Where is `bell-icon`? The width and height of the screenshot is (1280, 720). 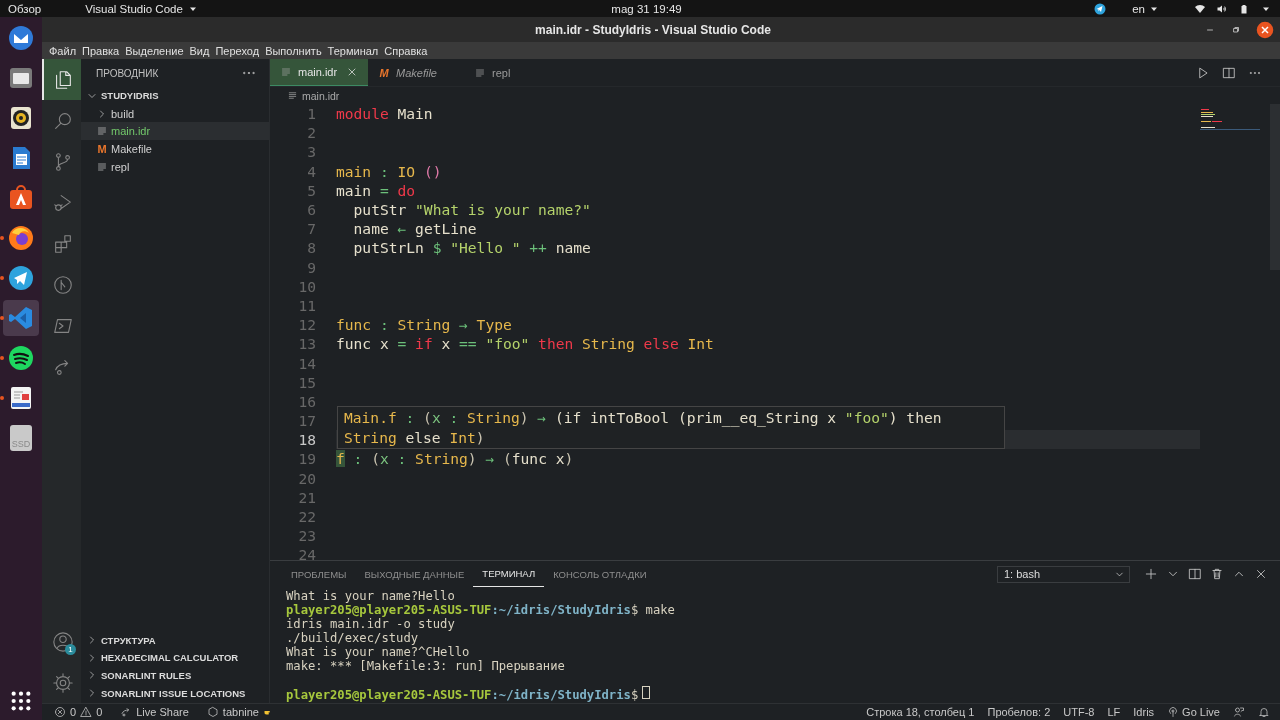
bell-icon is located at coordinates (1264, 712).